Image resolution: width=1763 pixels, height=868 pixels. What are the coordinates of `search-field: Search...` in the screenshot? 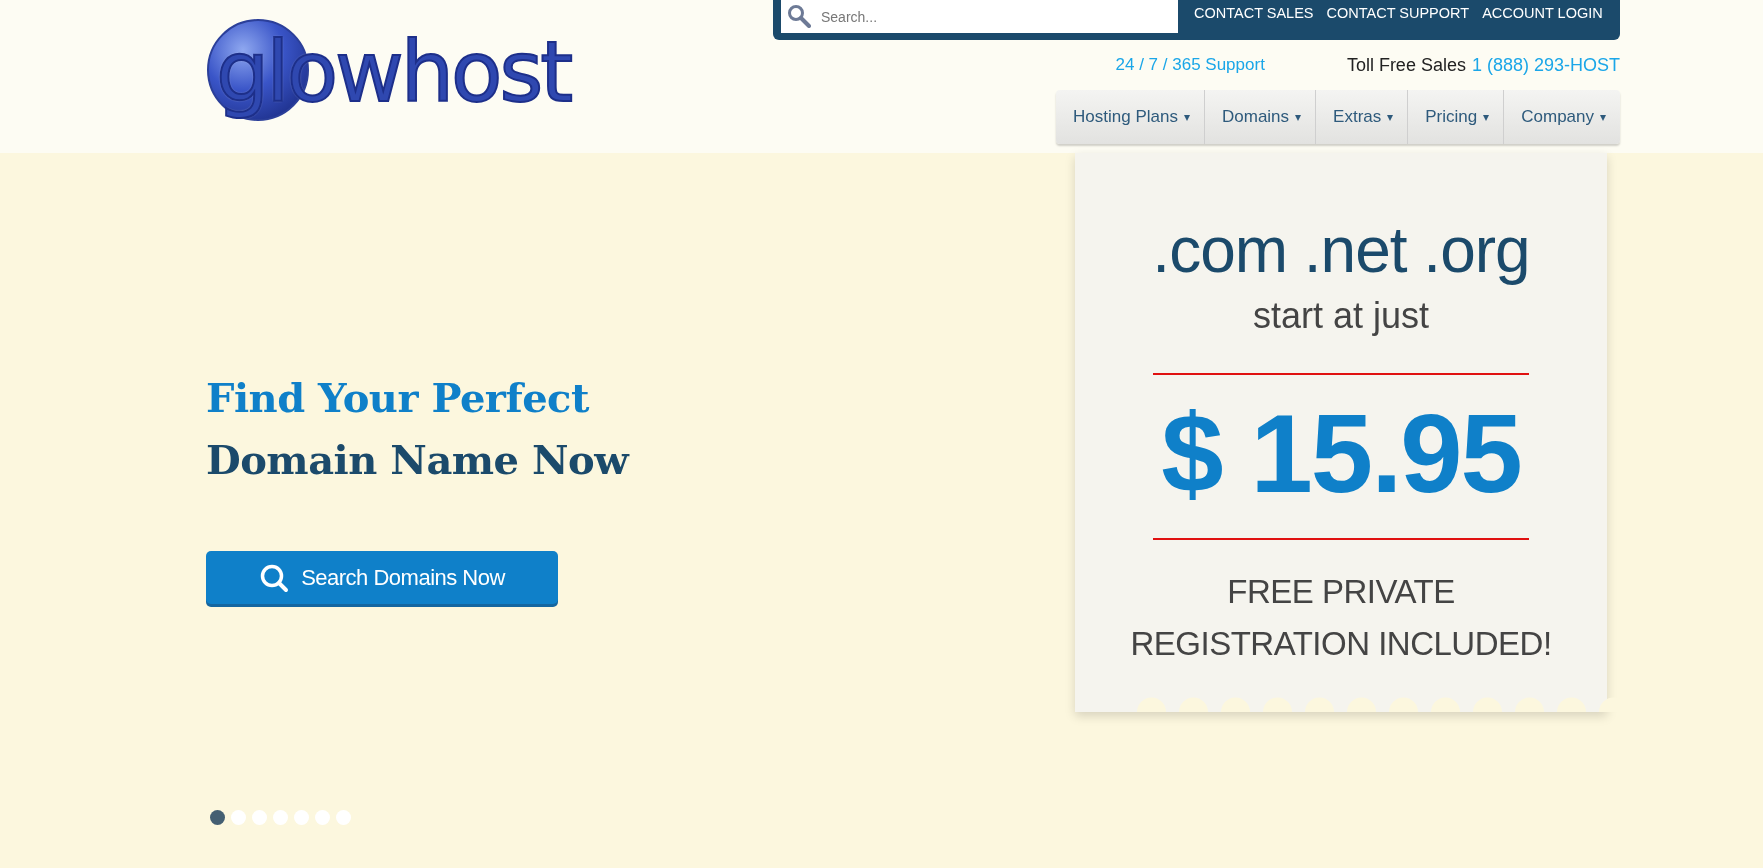 It's located at (979, 16).